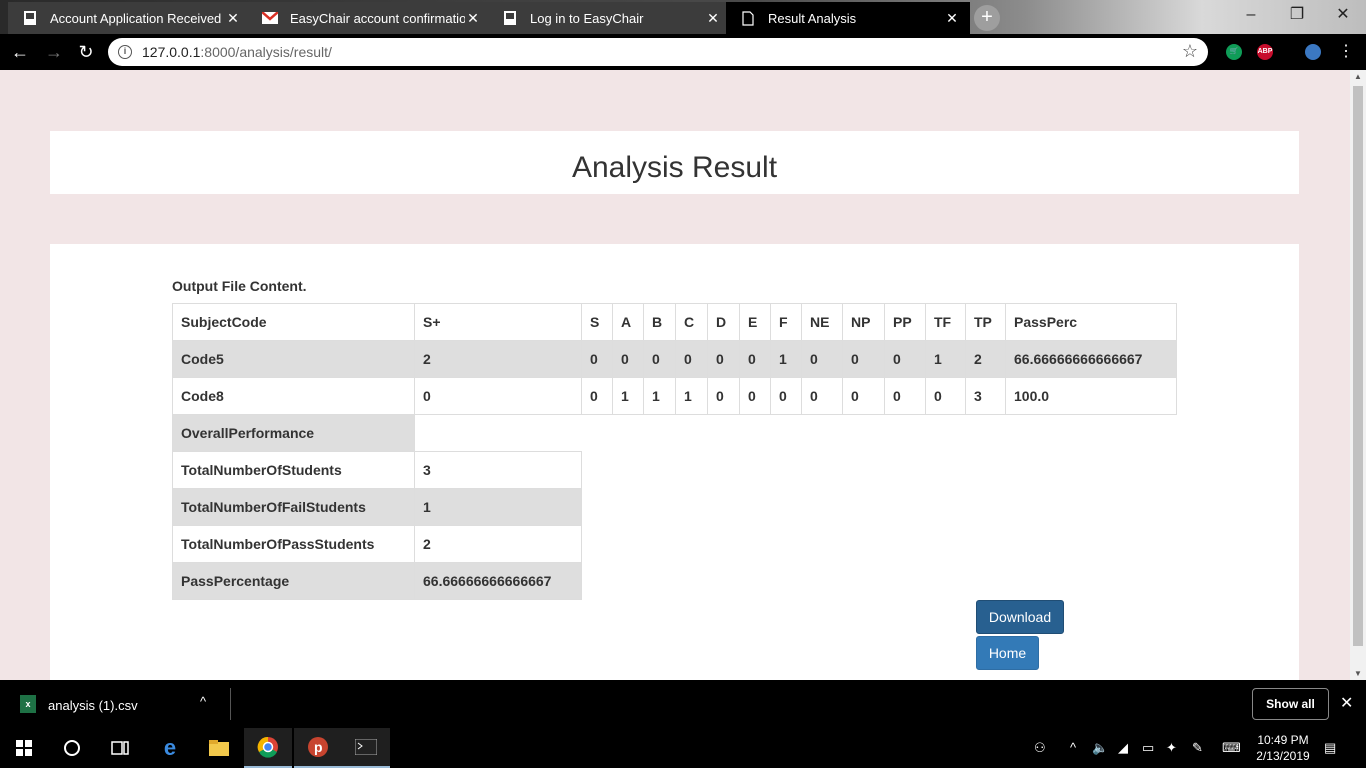 This screenshot has width=1366, height=768. What do you see at coordinates (230, 704) in the screenshot?
I see `shelf-divider` at bounding box center [230, 704].